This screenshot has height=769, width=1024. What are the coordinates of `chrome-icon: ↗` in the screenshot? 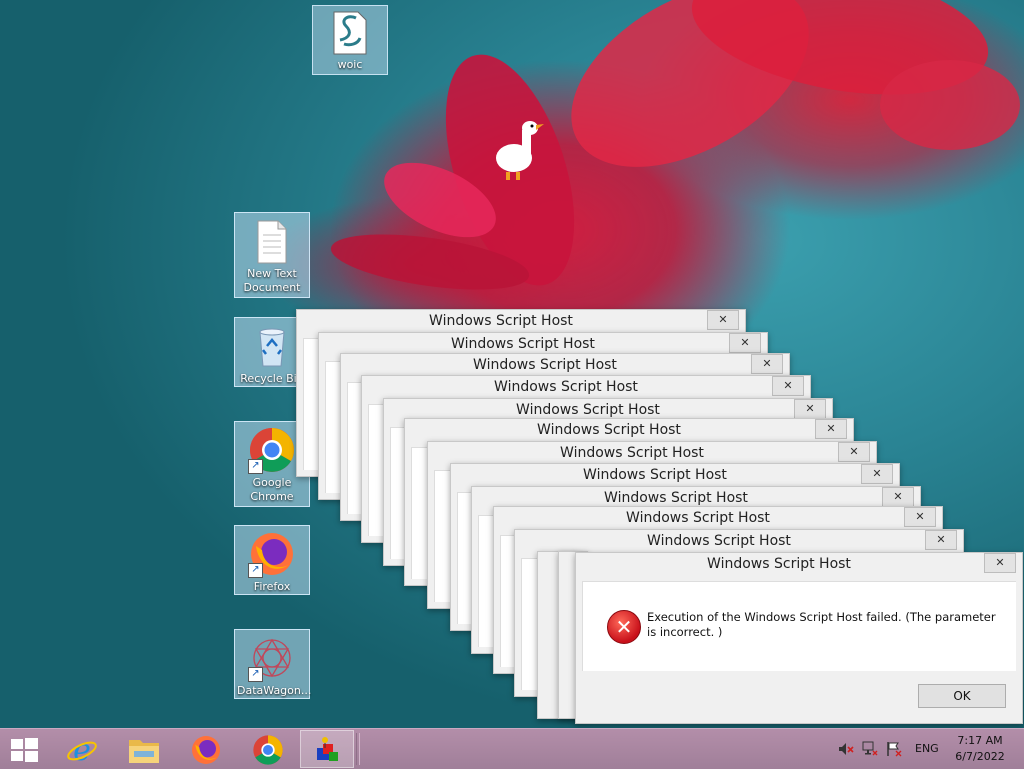 It's located at (272, 450).